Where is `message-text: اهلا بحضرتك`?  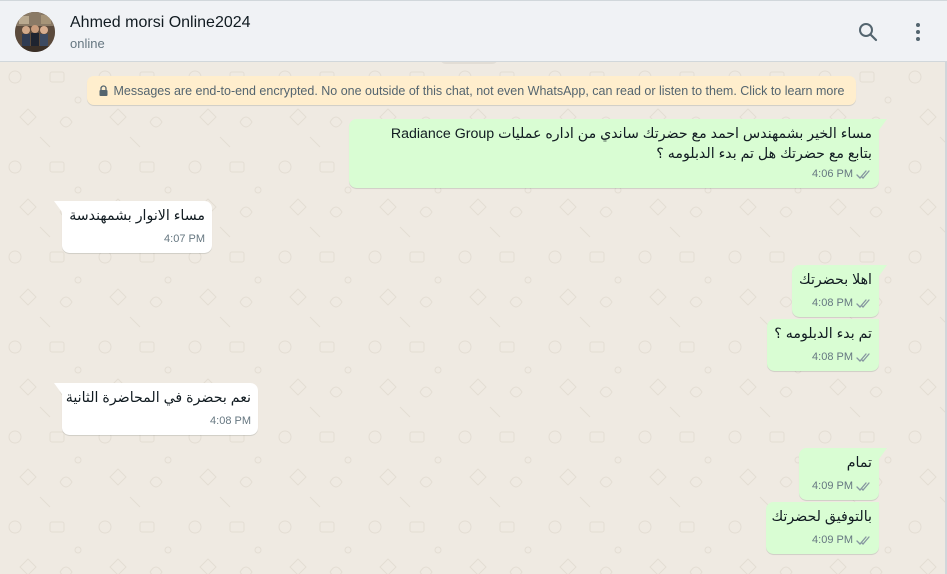 message-text: اهلا بحضرتك is located at coordinates (835, 280).